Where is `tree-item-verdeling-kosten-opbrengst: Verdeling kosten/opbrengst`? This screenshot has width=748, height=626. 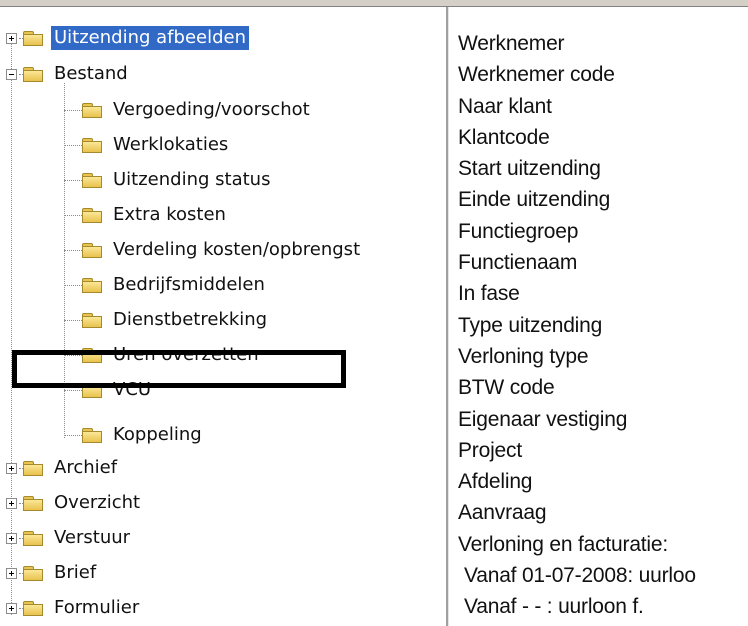 tree-item-verdeling-kosten-opbrengst: Verdeling kosten/opbrengst is located at coordinates (213, 250).